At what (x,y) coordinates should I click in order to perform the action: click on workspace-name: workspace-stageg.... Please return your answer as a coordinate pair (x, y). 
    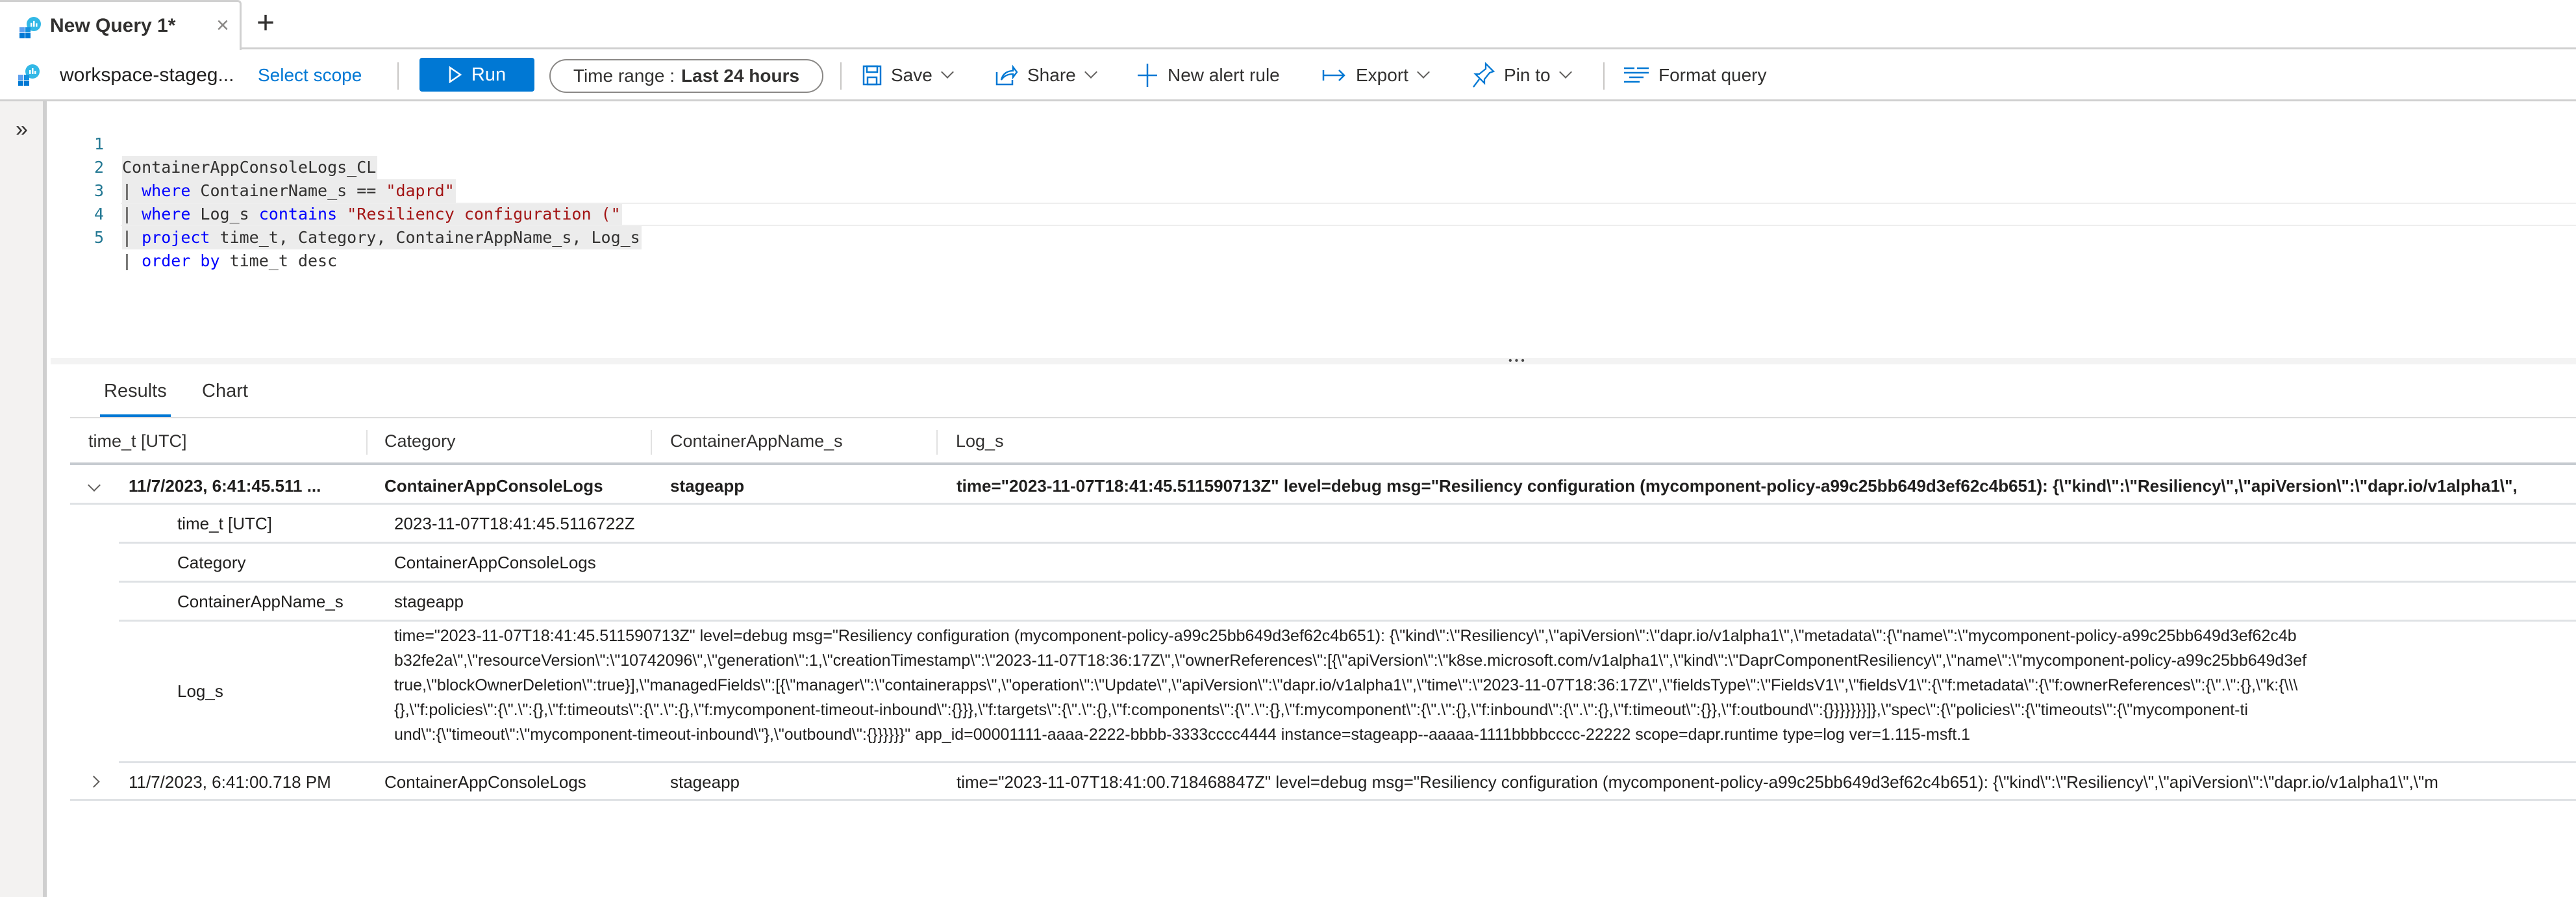
    Looking at the image, I should click on (147, 75).